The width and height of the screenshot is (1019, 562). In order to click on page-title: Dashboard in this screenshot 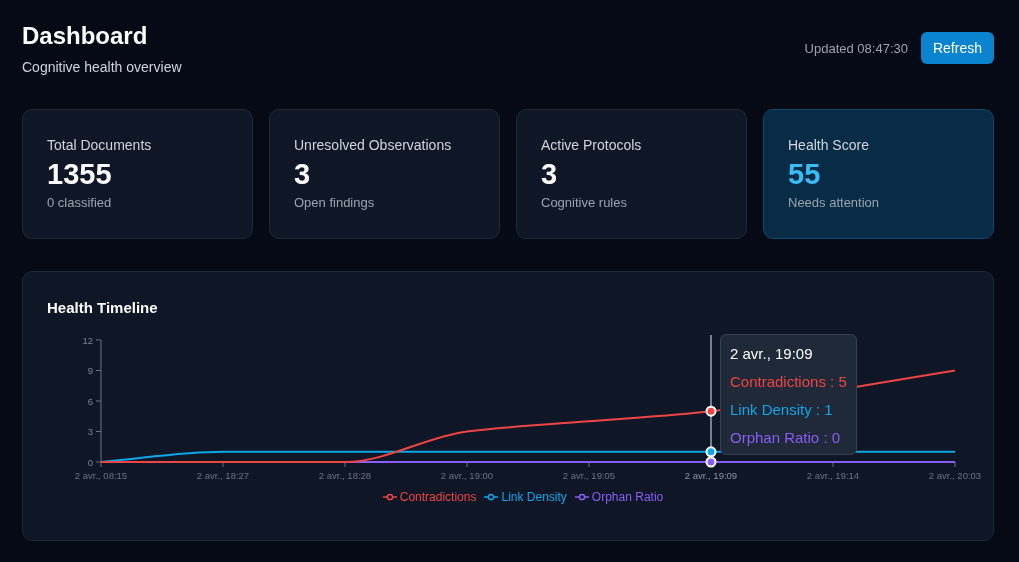, I will do `click(85, 36)`.